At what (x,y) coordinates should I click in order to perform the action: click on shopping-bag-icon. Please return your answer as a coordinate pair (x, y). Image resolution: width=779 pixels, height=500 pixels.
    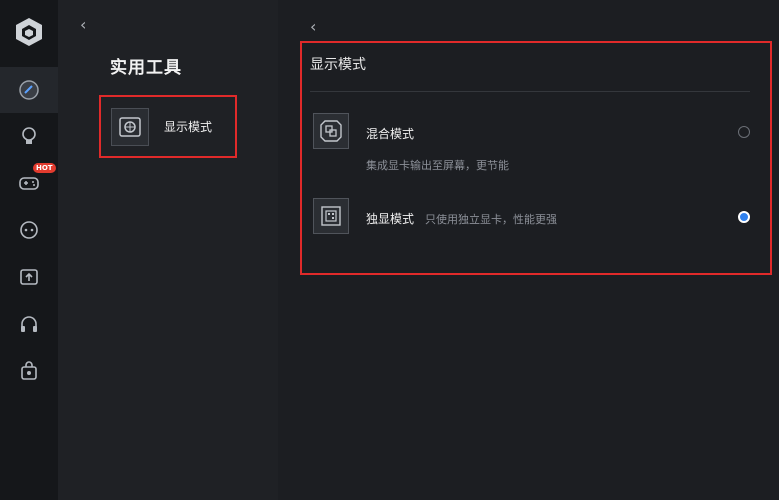
    Looking at the image, I should click on (29, 370).